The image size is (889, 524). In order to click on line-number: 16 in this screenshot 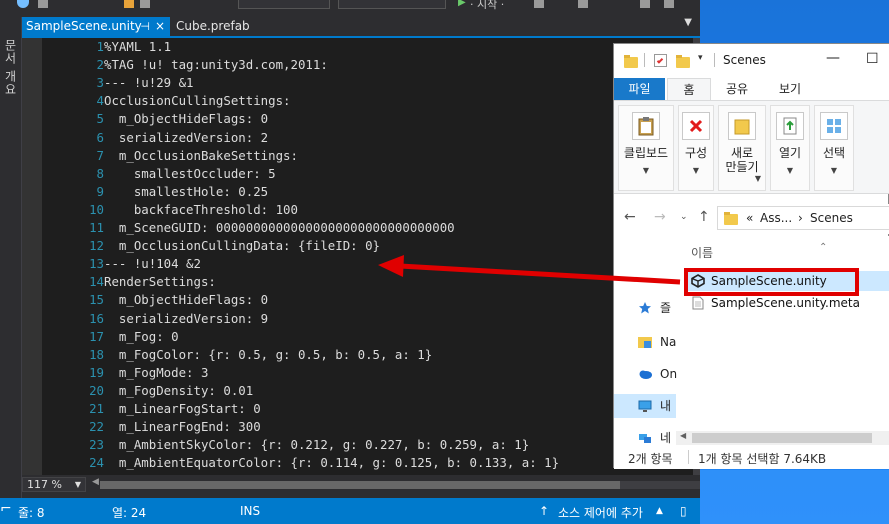, I will do `click(96, 318)`.